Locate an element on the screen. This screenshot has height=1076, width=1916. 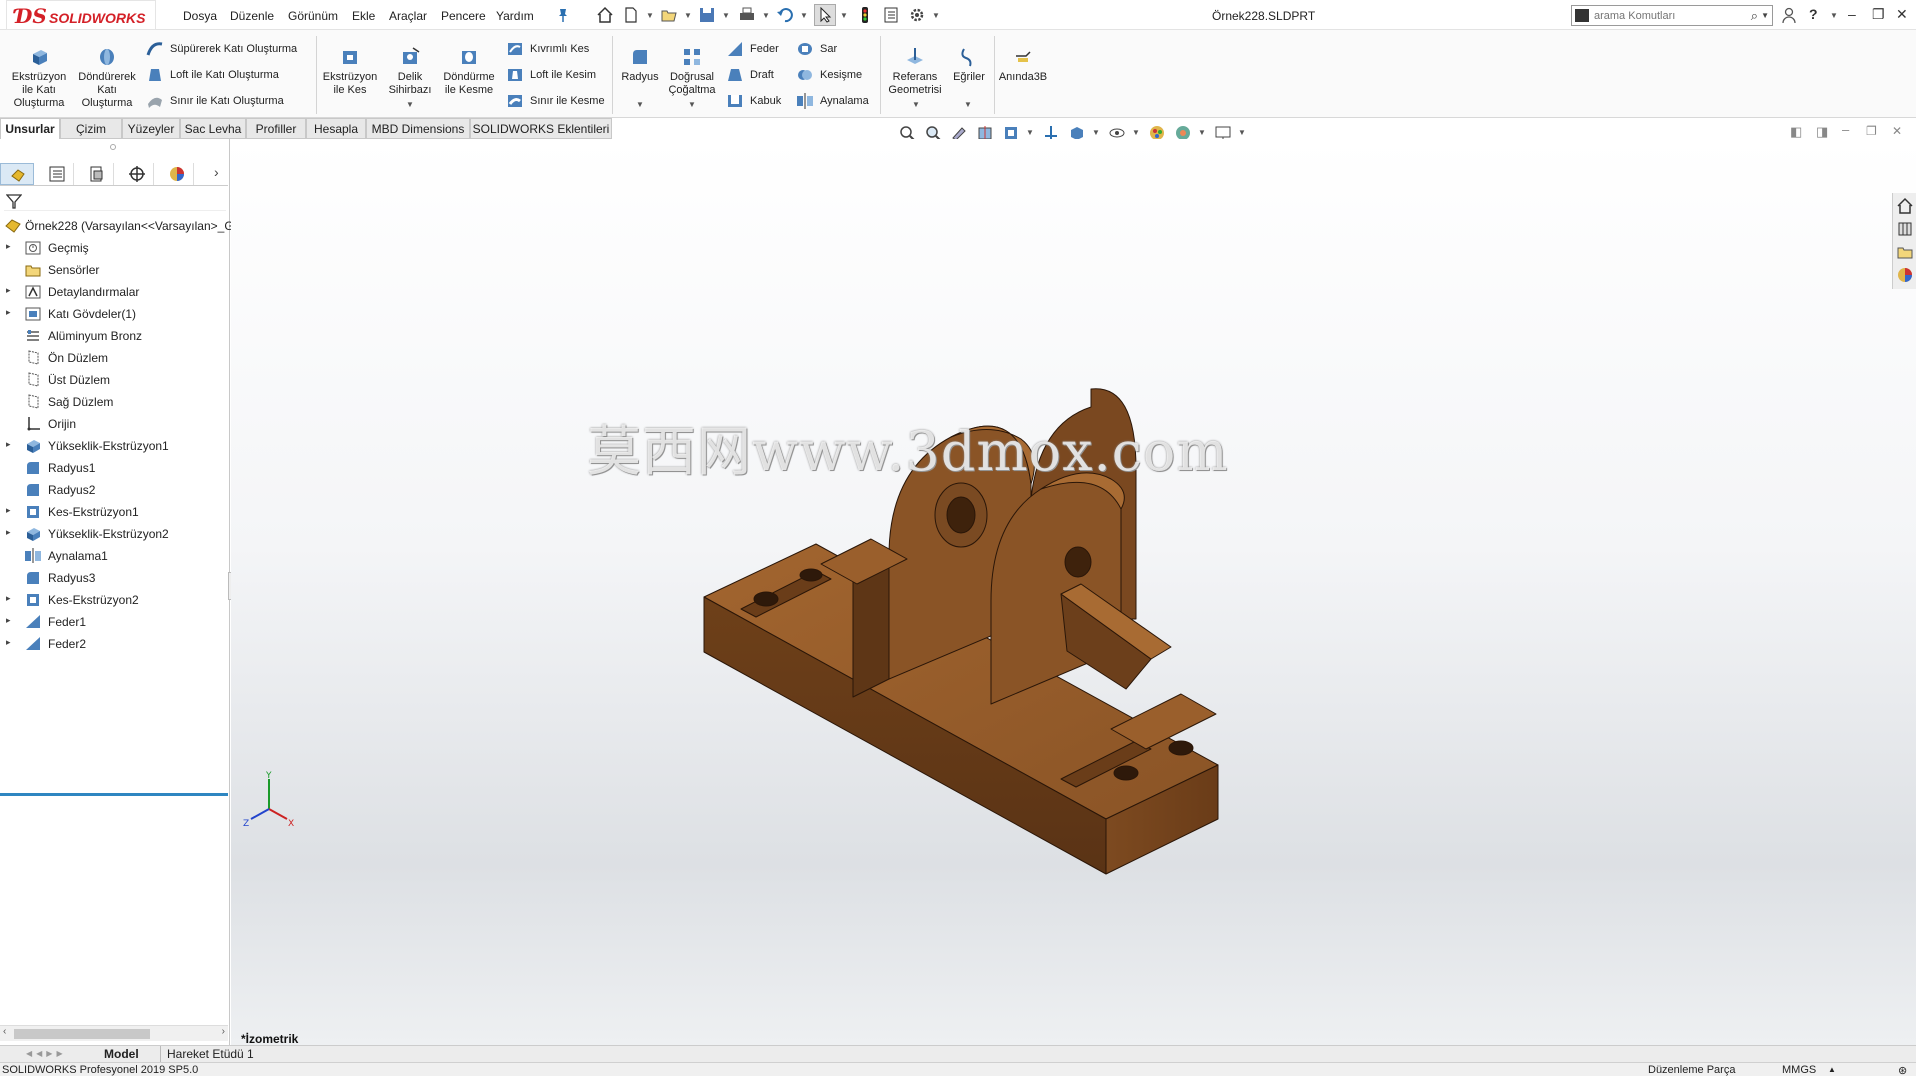
tree-item-kati-govdeler: ▸ Katı Gövdeler(1) is located at coordinates (114, 314).